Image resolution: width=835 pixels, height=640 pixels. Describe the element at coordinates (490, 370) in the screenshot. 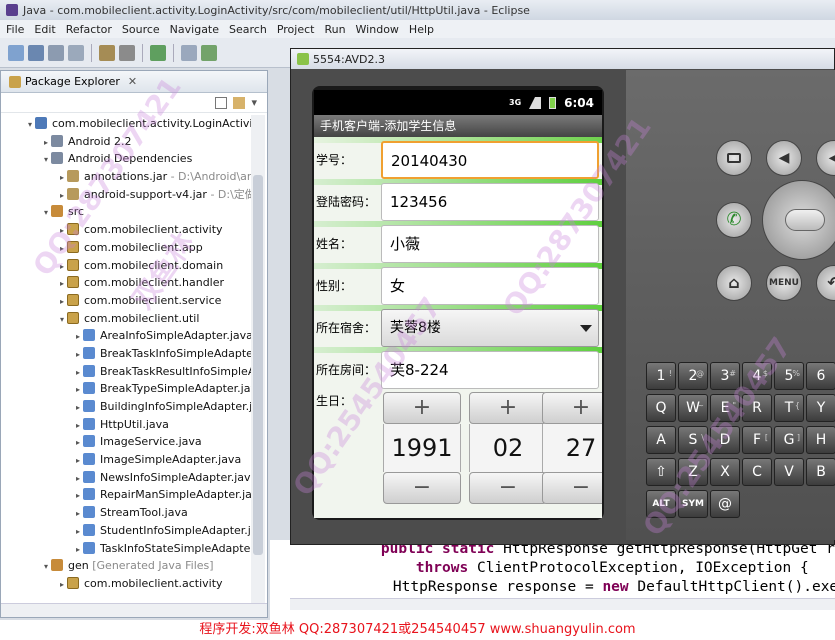

I see `room-input: 芙8-224` at that location.